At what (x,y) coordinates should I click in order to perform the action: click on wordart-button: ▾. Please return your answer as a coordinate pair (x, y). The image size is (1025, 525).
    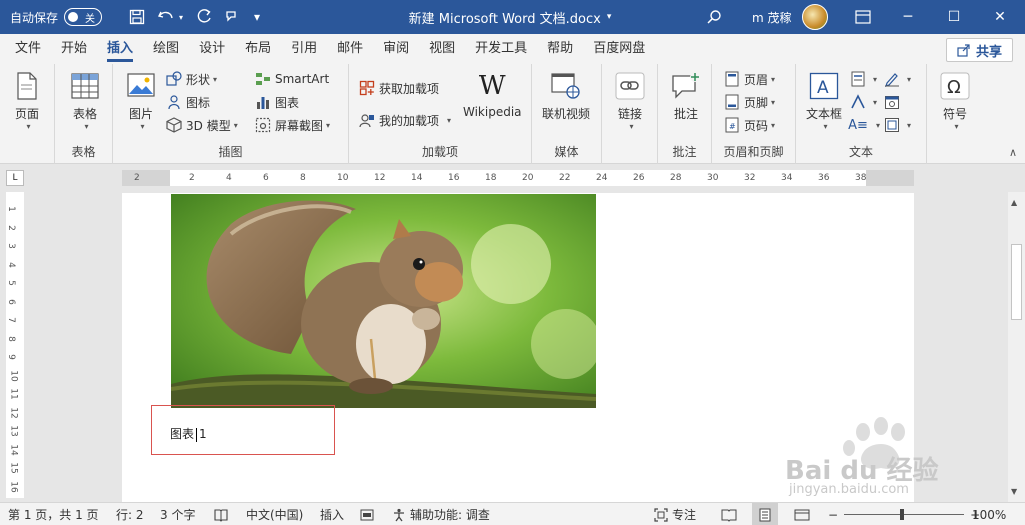
    Looking at the image, I should click on (863, 102).